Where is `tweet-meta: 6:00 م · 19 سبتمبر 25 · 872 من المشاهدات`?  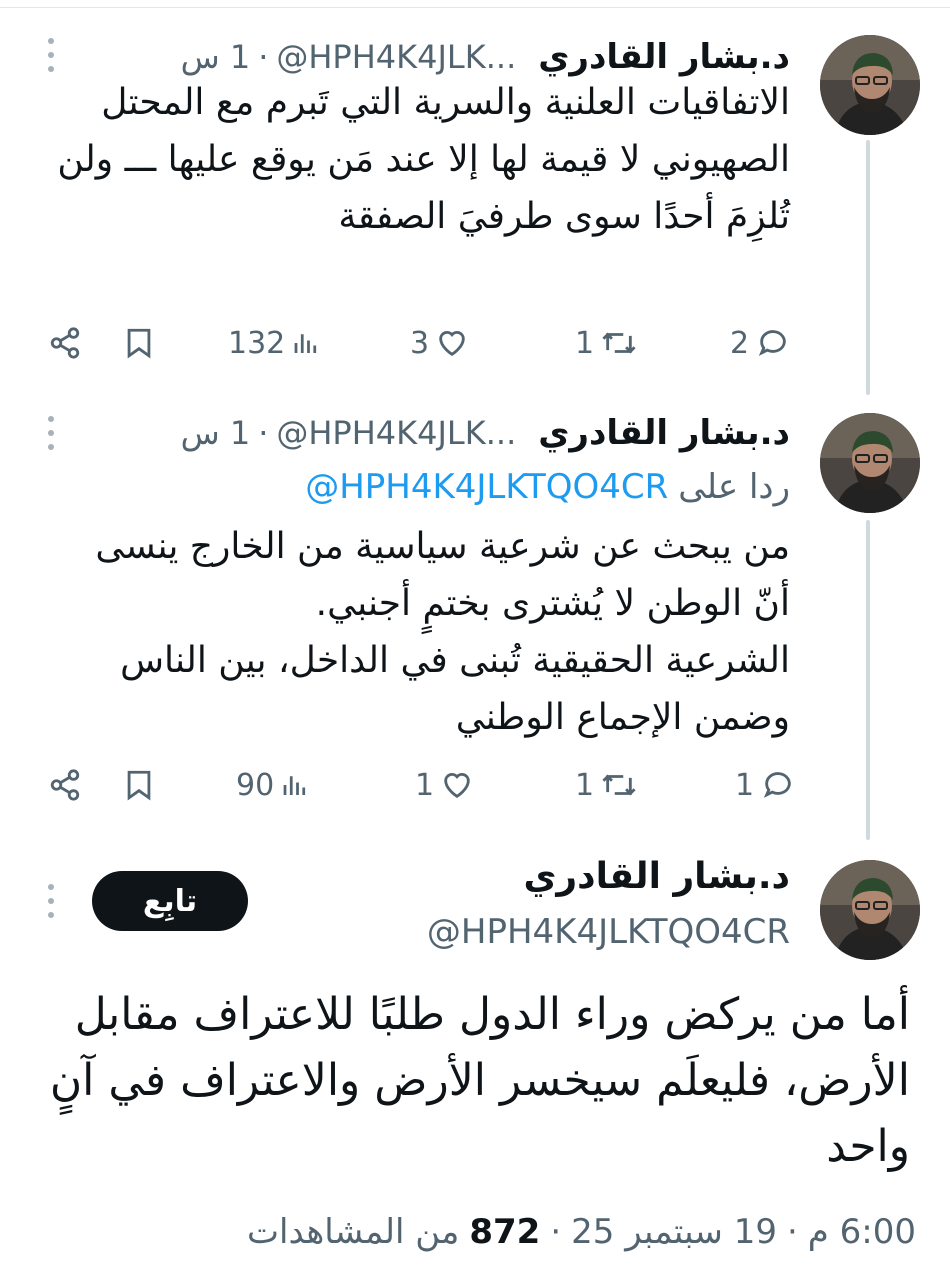 tweet-meta: 6:00 م · 19 سبتمبر 25 · 872 من المشاهدات is located at coordinates (581, 1232).